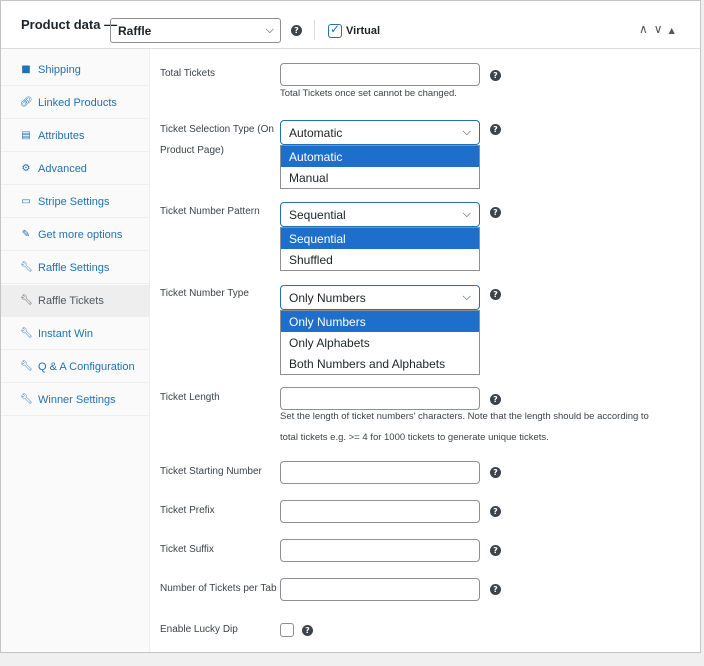 The image size is (704, 666). Describe the element at coordinates (217, 140) in the screenshot. I see `selection-type-label: Ticket Selection Type (On Product Page)` at that location.